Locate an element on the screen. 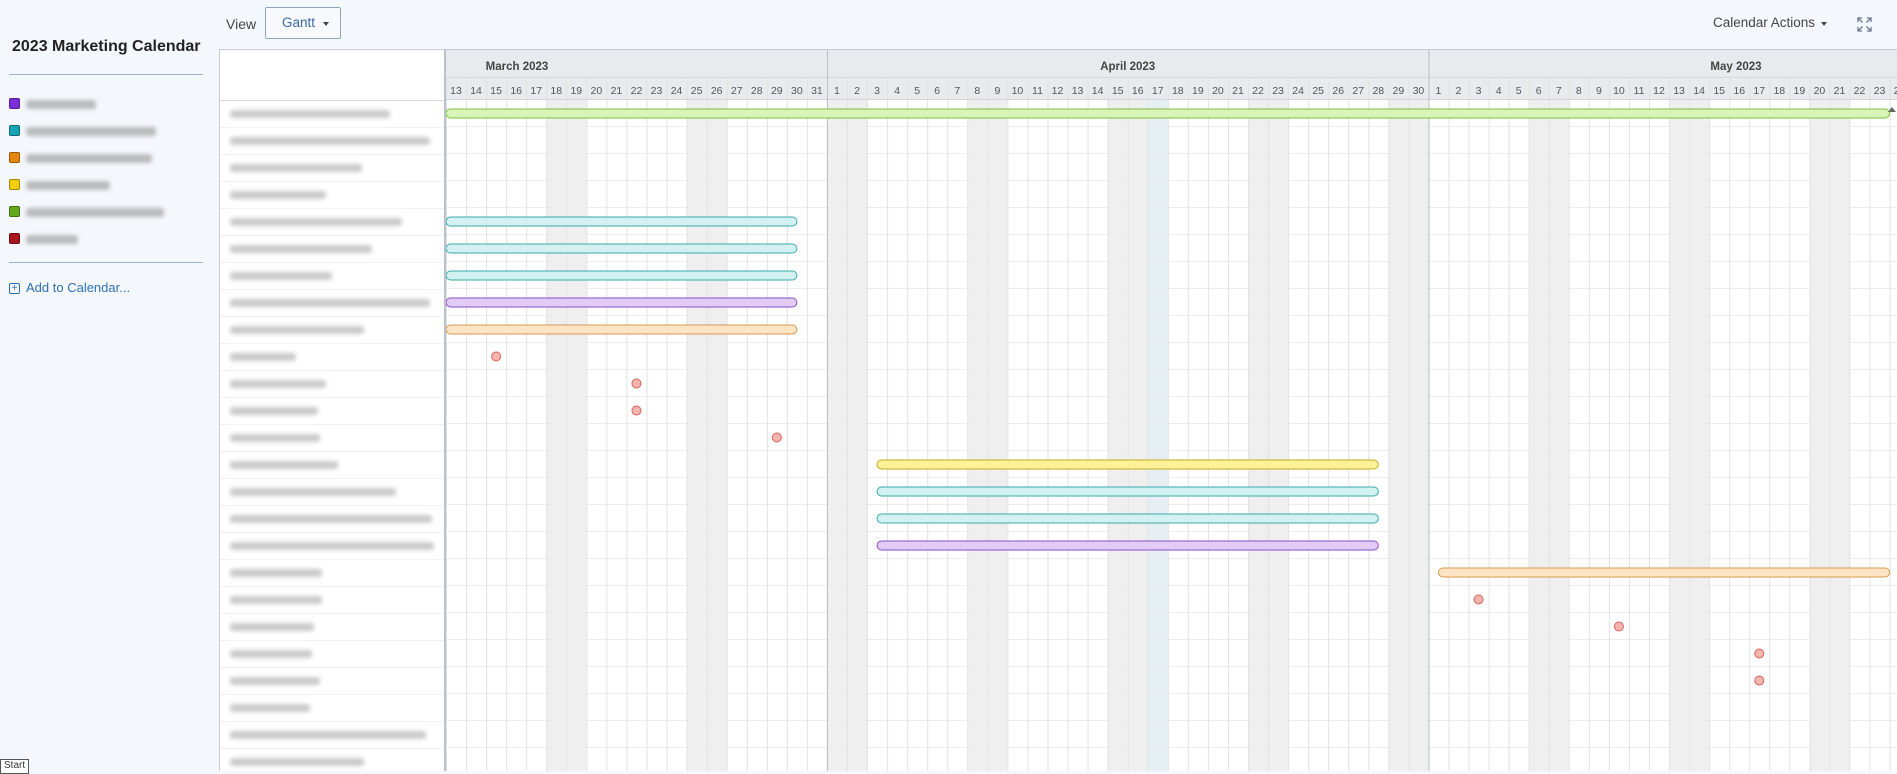  month-label: April 2023 is located at coordinates (1128, 67).